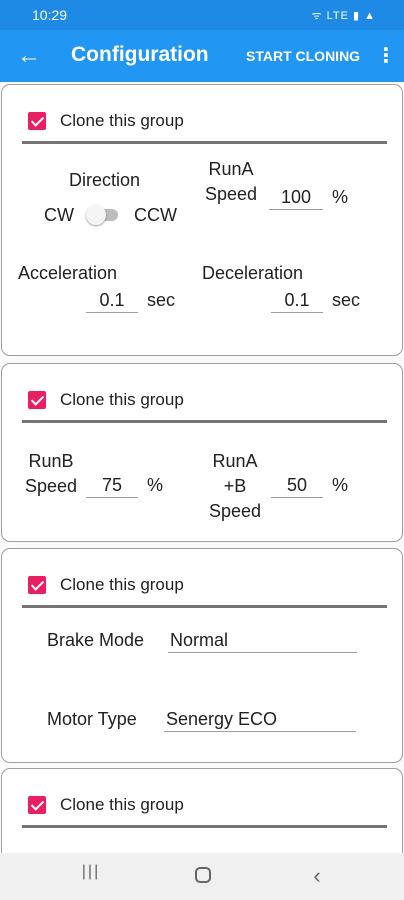 This screenshot has height=900, width=404. What do you see at coordinates (296, 197) in the screenshot?
I see `runa-speed-input: 100` at bounding box center [296, 197].